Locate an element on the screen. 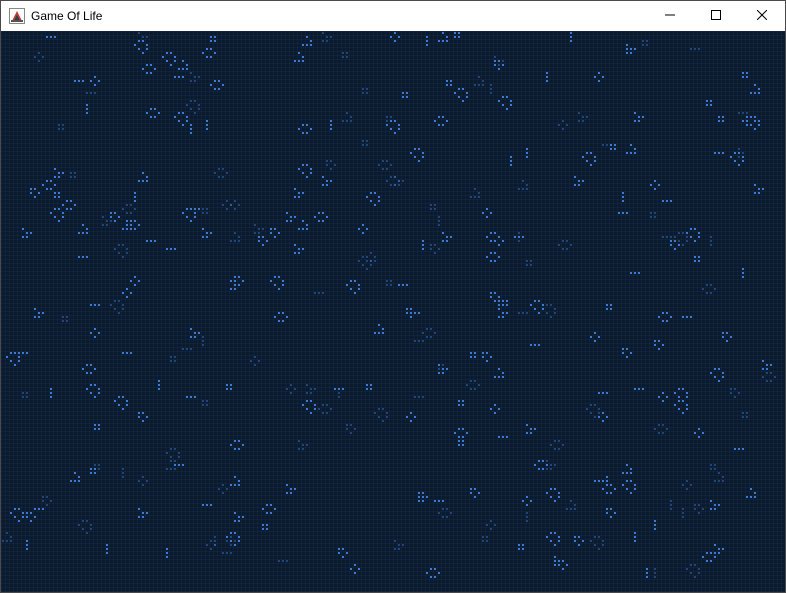  maximize-button is located at coordinates (716, 16).